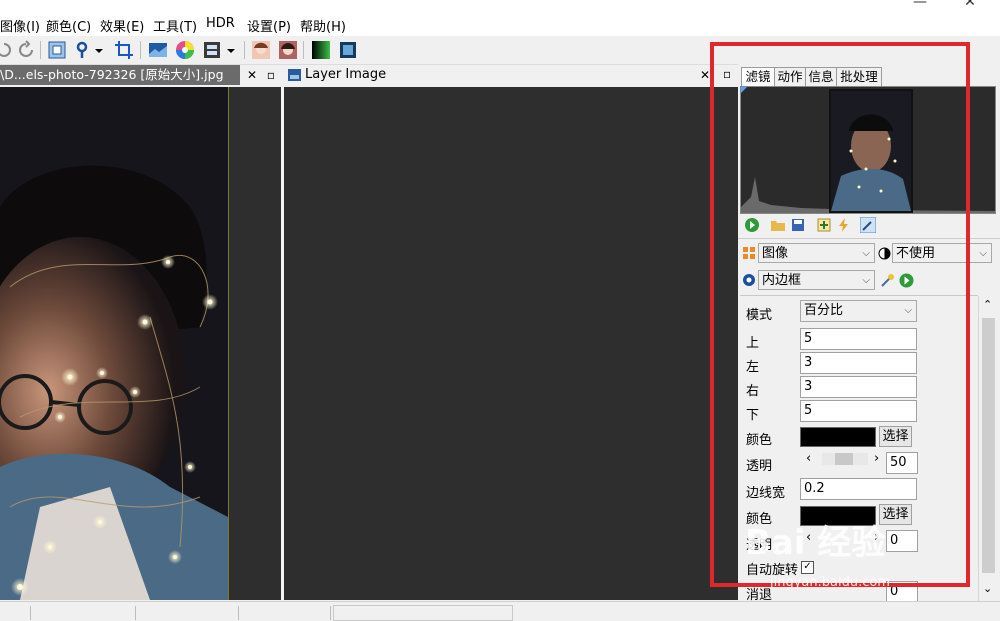  Describe the element at coordinates (871, 151) in the screenshot. I see `preview-thumbnail` at that location.